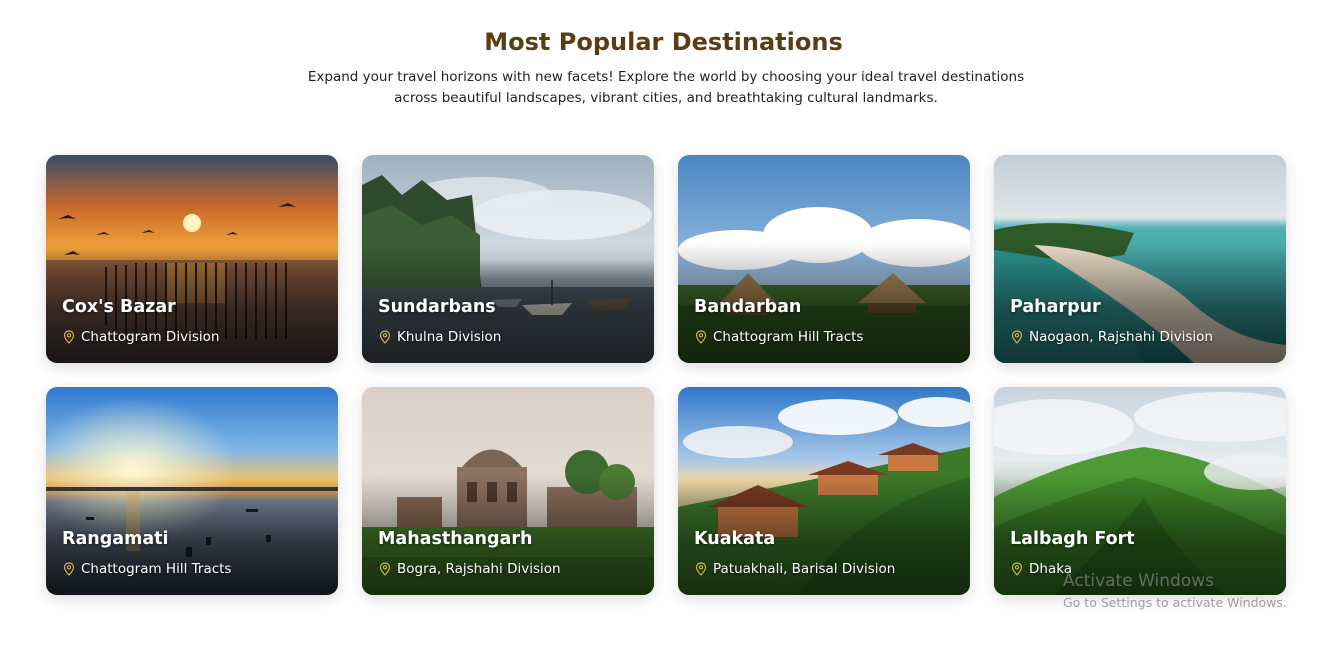  What do you see at coordinates (748, 307) in the screenshot?
I see `destination-name: Bandarban` at bounding box center [748, 307].